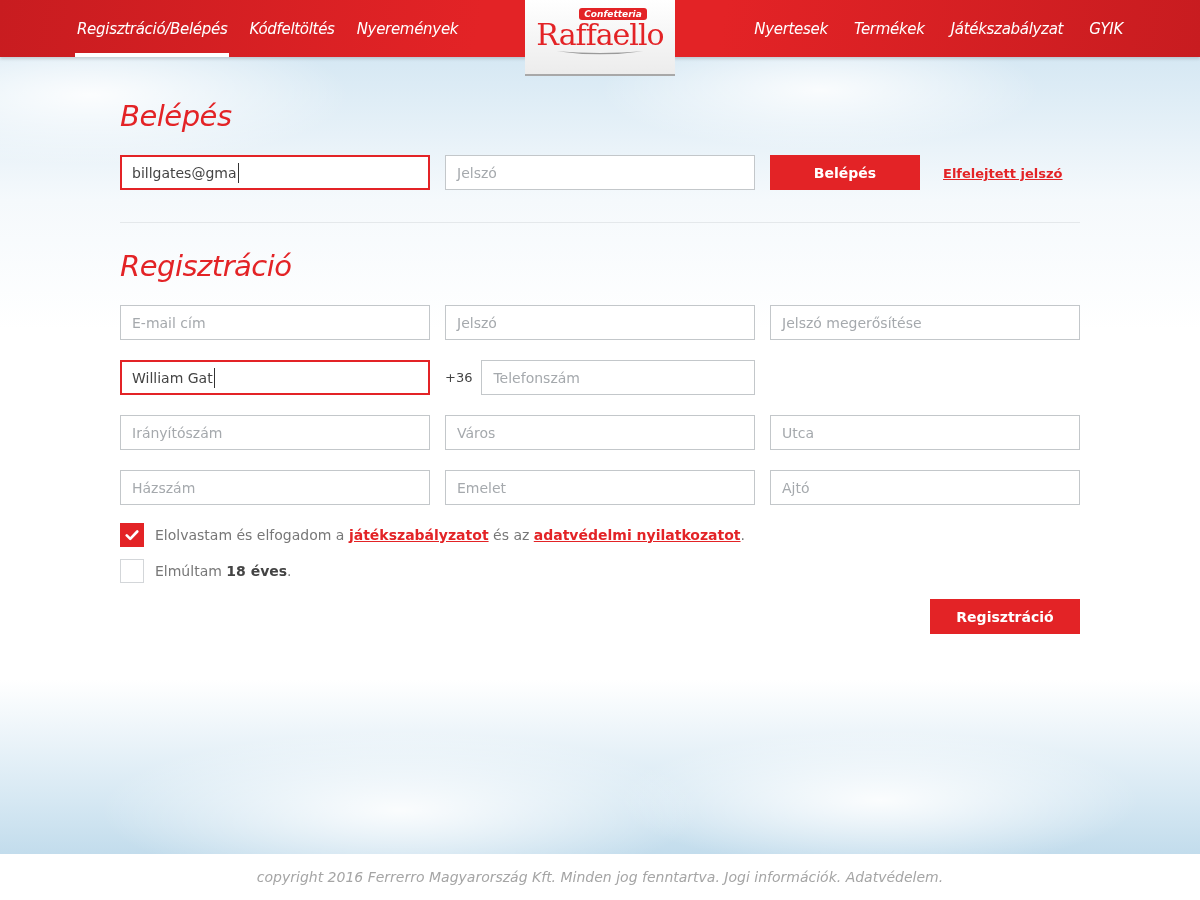 The image size is (1200, 900). What do you see at coordinates (275, 432) in the screenshot?
I see `input-field: Irányítószám` at bounding box center [275, 432].